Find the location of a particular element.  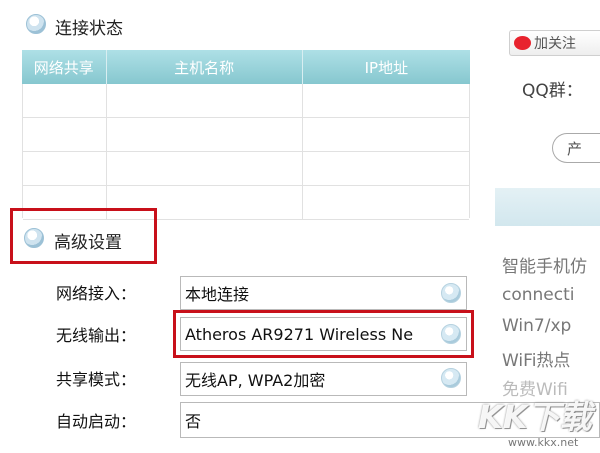

connection-status-title: 连接状态 is located at coordinates (89, 29).